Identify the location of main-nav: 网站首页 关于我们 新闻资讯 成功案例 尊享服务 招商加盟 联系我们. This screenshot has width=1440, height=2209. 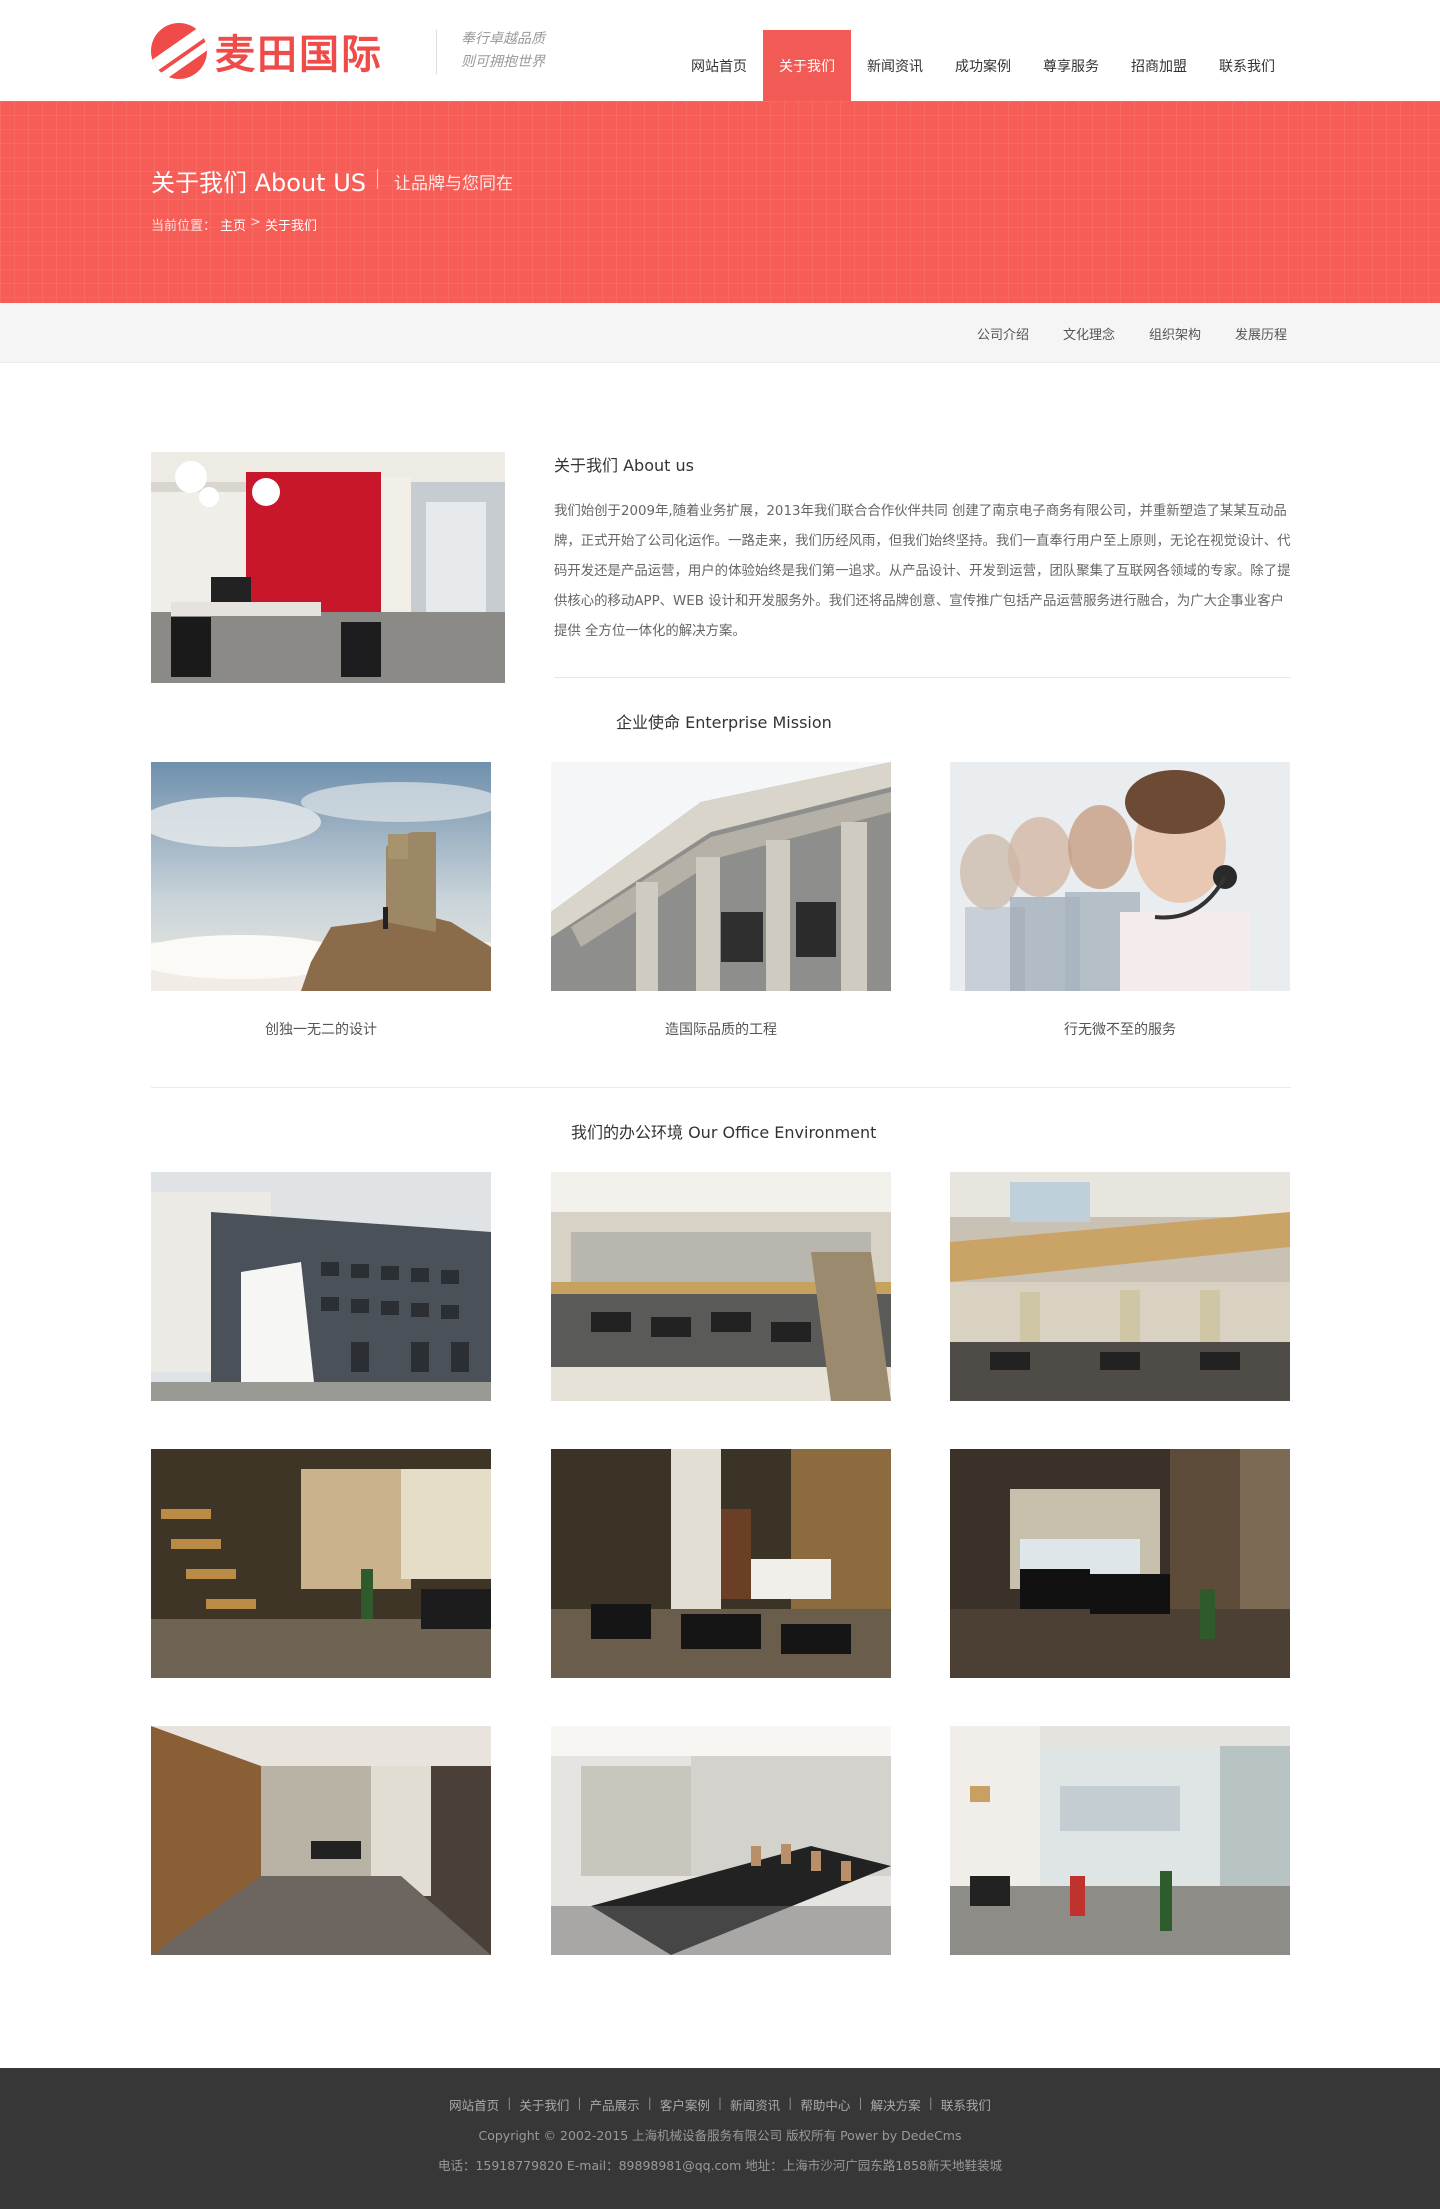
(983, 65).